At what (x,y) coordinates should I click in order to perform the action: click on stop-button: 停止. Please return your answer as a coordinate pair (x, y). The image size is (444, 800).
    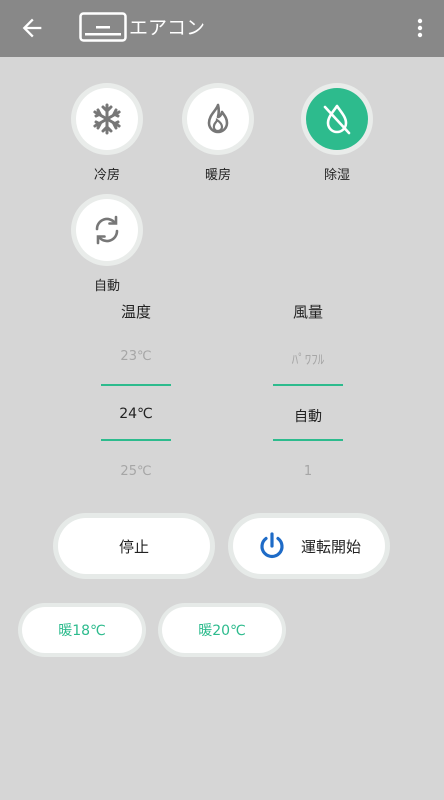
    Looking at the image, I should click on (134, 546).